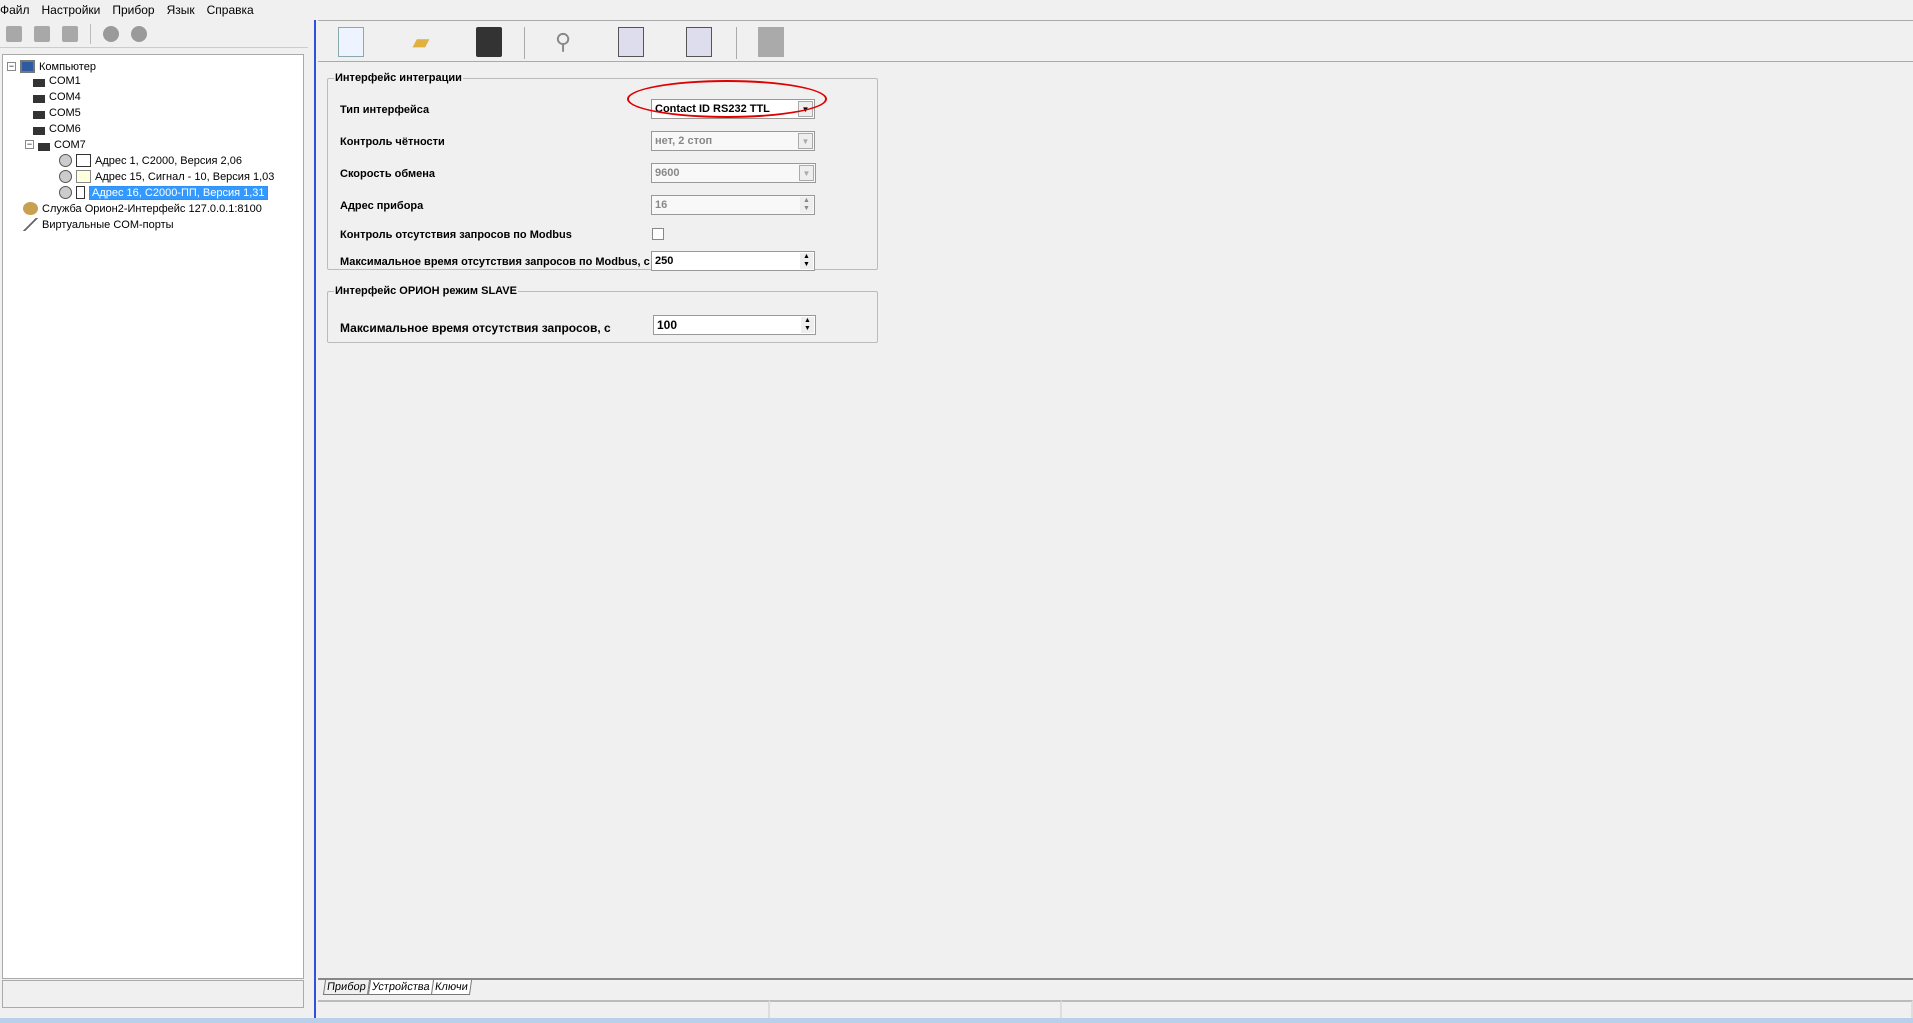  Describe the element at coordinates (456, 235) in the screenshot. I see `modbus-check-label: Контроль отсутствия запросов по Modbus` at that location.